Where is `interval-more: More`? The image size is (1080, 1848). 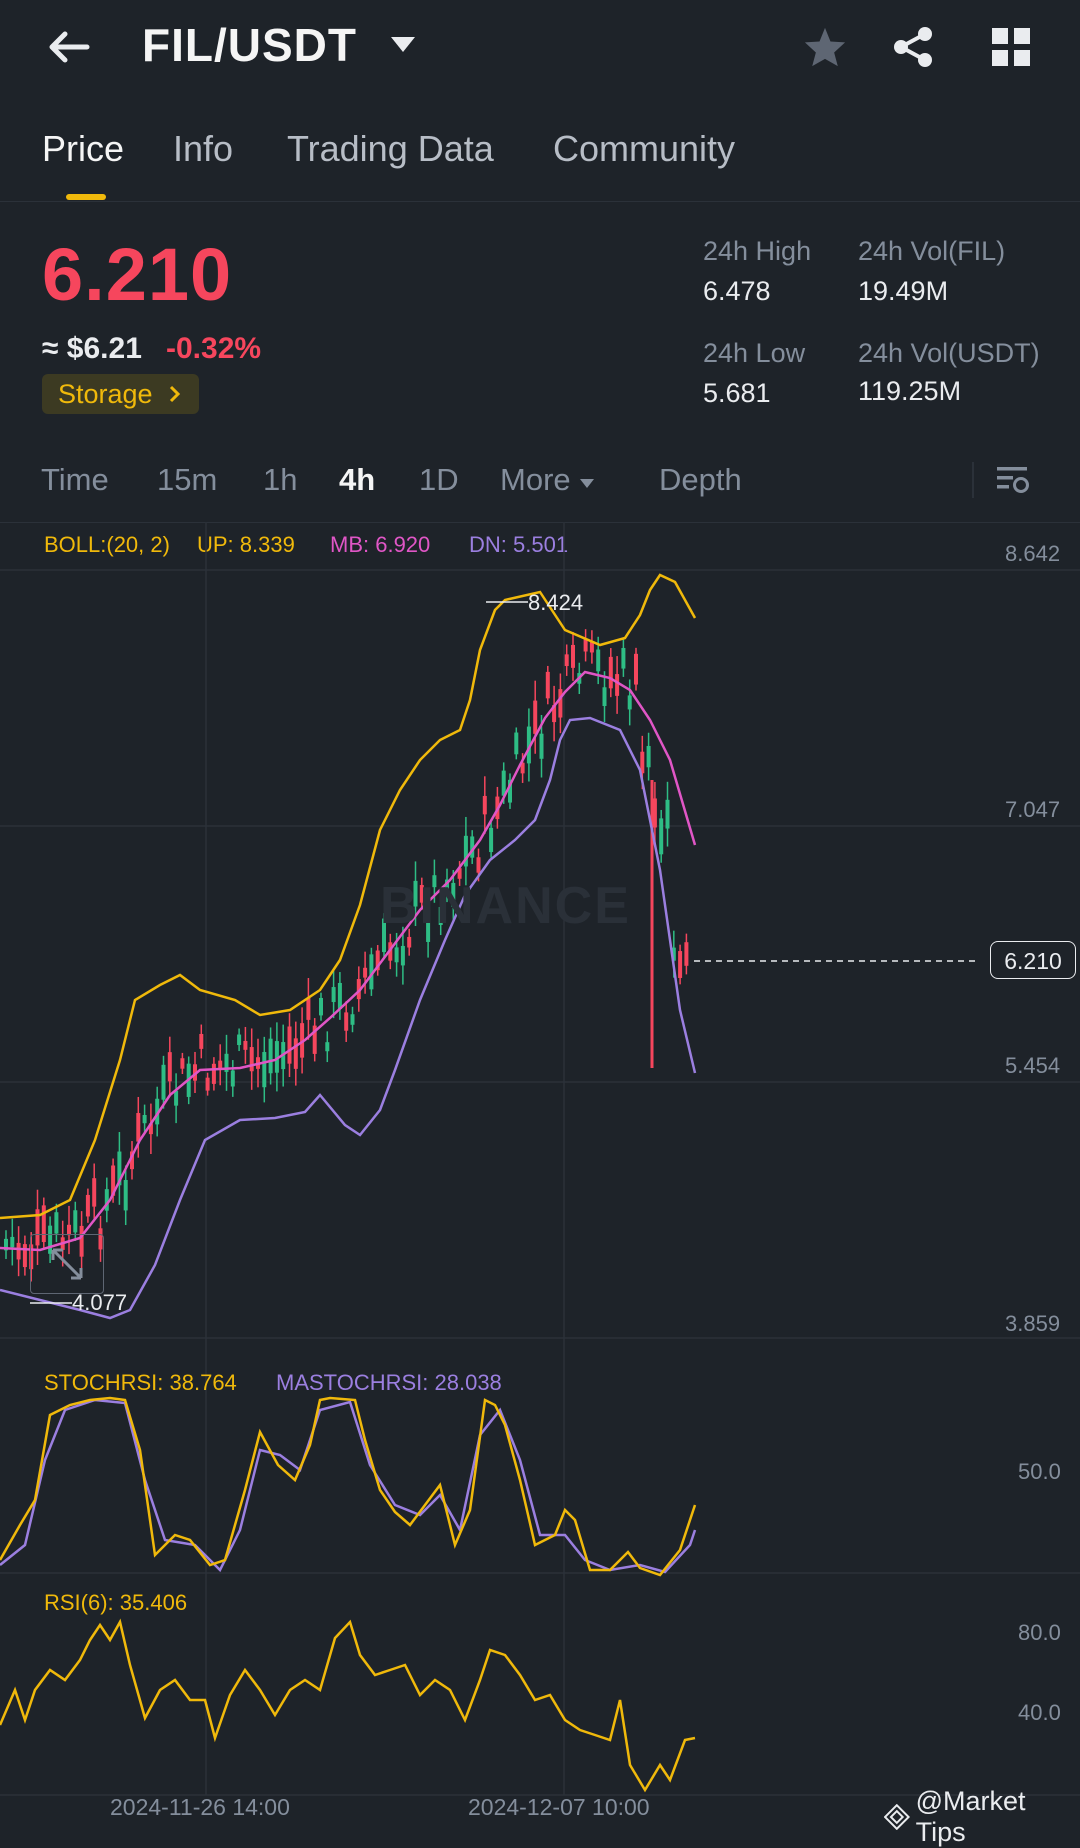 interval-more: More is located at coordinates (547, 480).